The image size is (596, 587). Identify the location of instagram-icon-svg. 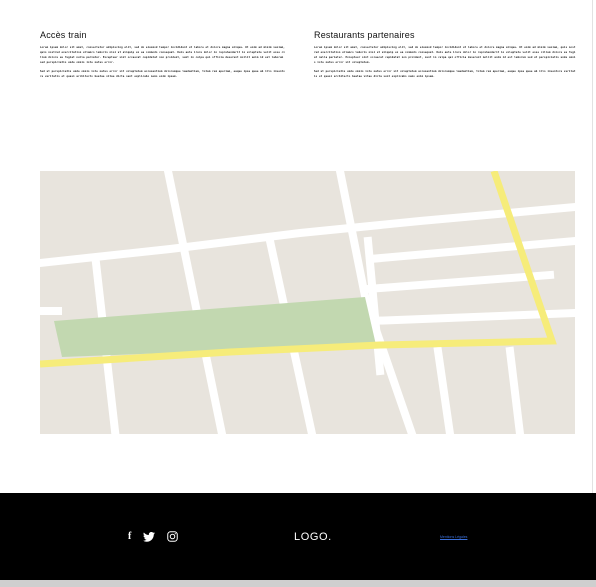
(173, 536).